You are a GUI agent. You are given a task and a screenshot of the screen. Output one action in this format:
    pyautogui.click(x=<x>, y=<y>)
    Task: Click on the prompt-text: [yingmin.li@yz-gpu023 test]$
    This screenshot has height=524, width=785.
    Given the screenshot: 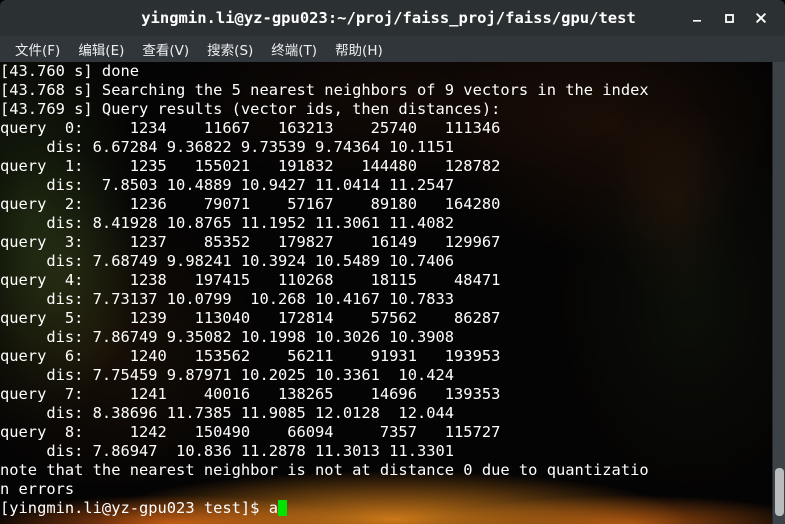 What is the action you would take?
    pyautogui.click(x=134, y=508)
    